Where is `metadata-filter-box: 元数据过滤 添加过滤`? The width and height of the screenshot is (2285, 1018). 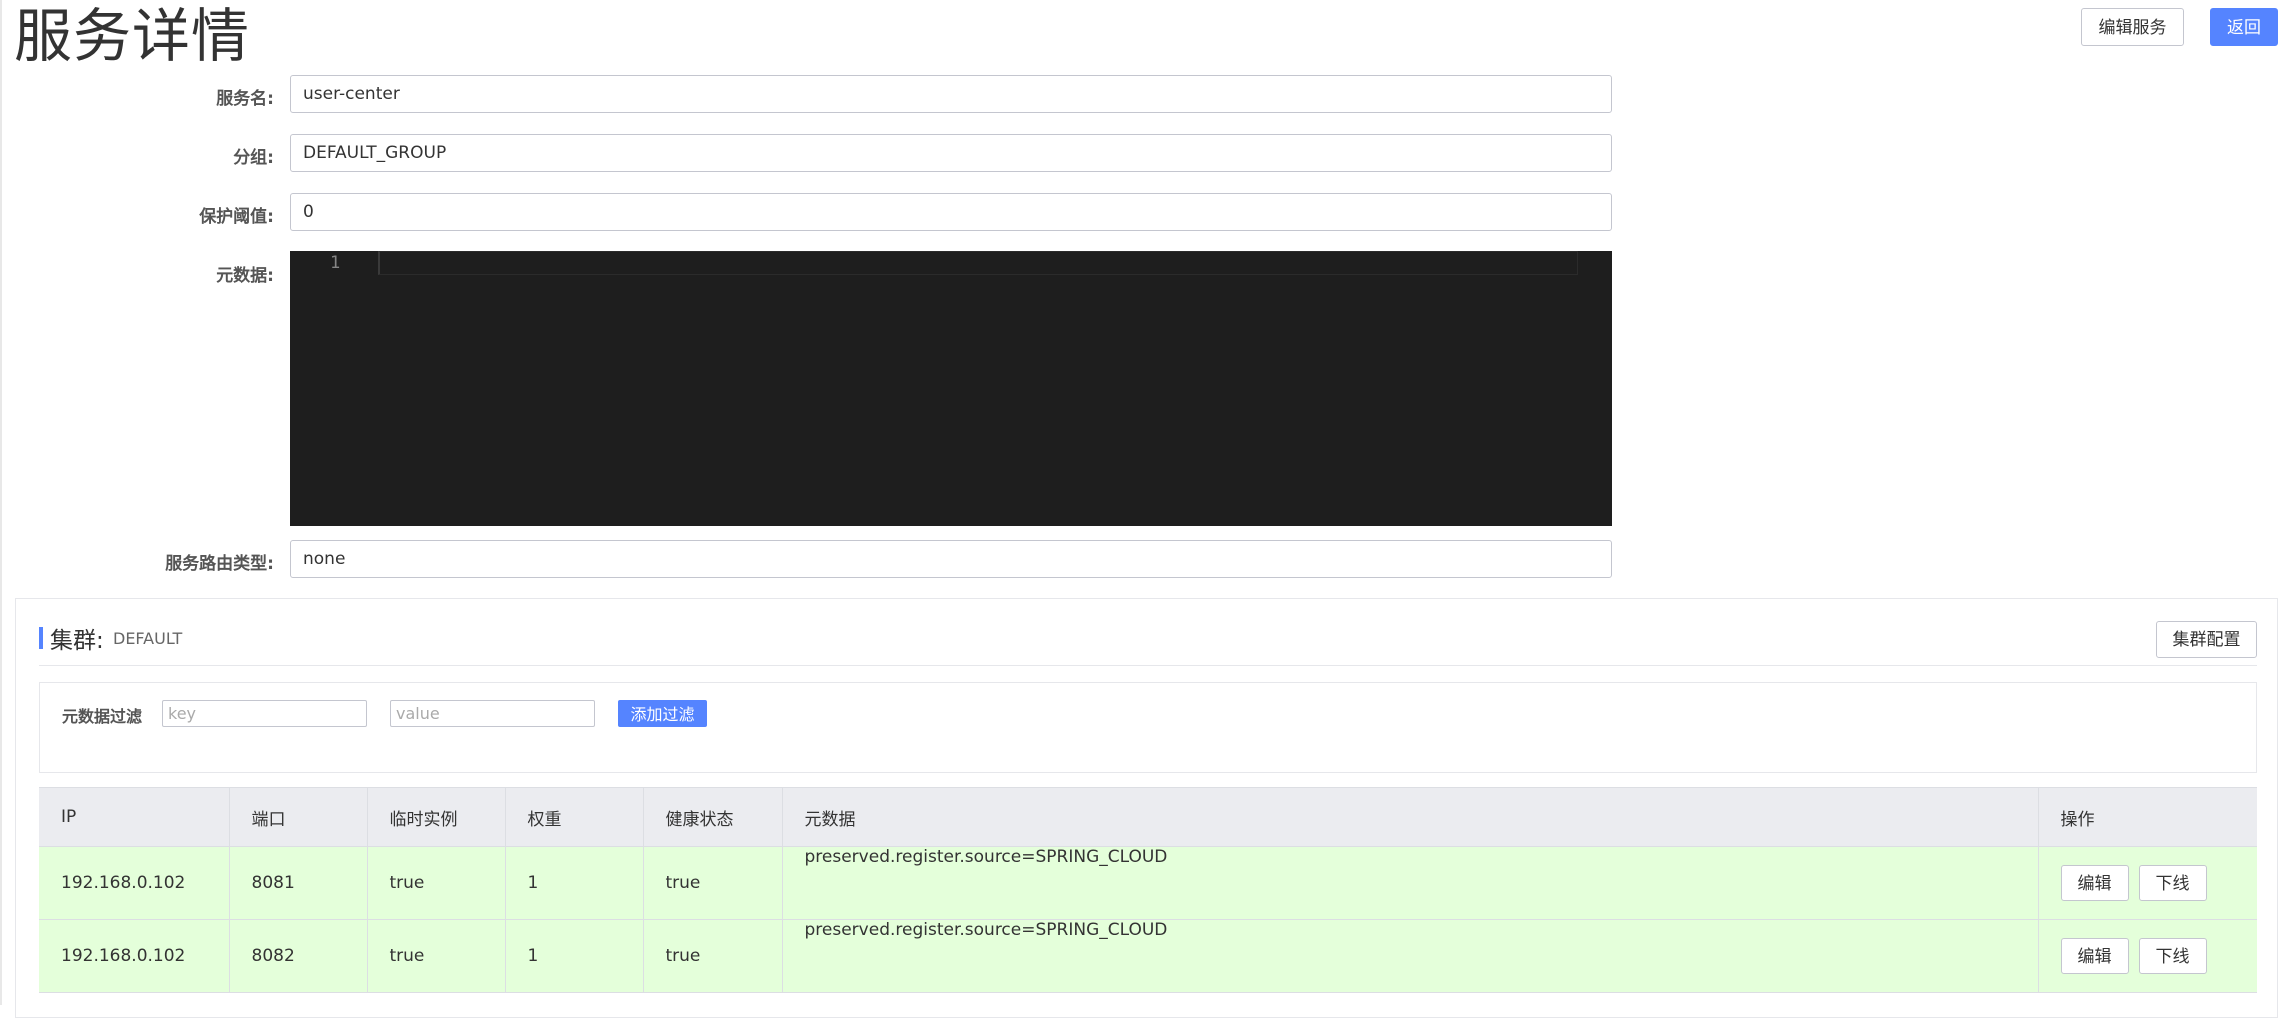
metadata-filter-box: 元数据过滤 添加过滤 is located at coordinates (1148, 727).